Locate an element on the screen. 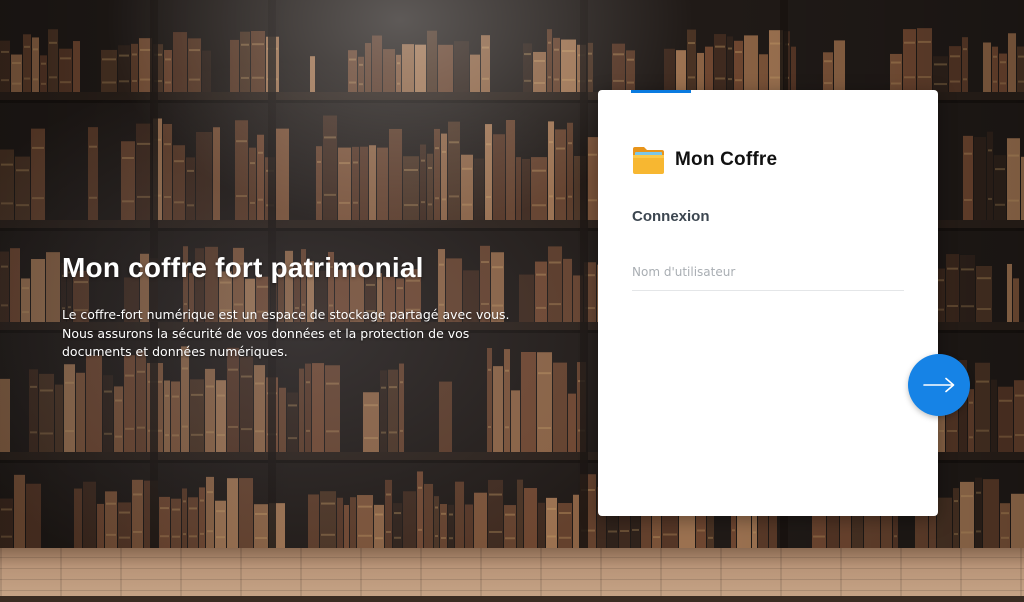 This screenshot has width=1024, height=602. card-accent-bar is located at coordinates (661, 91).